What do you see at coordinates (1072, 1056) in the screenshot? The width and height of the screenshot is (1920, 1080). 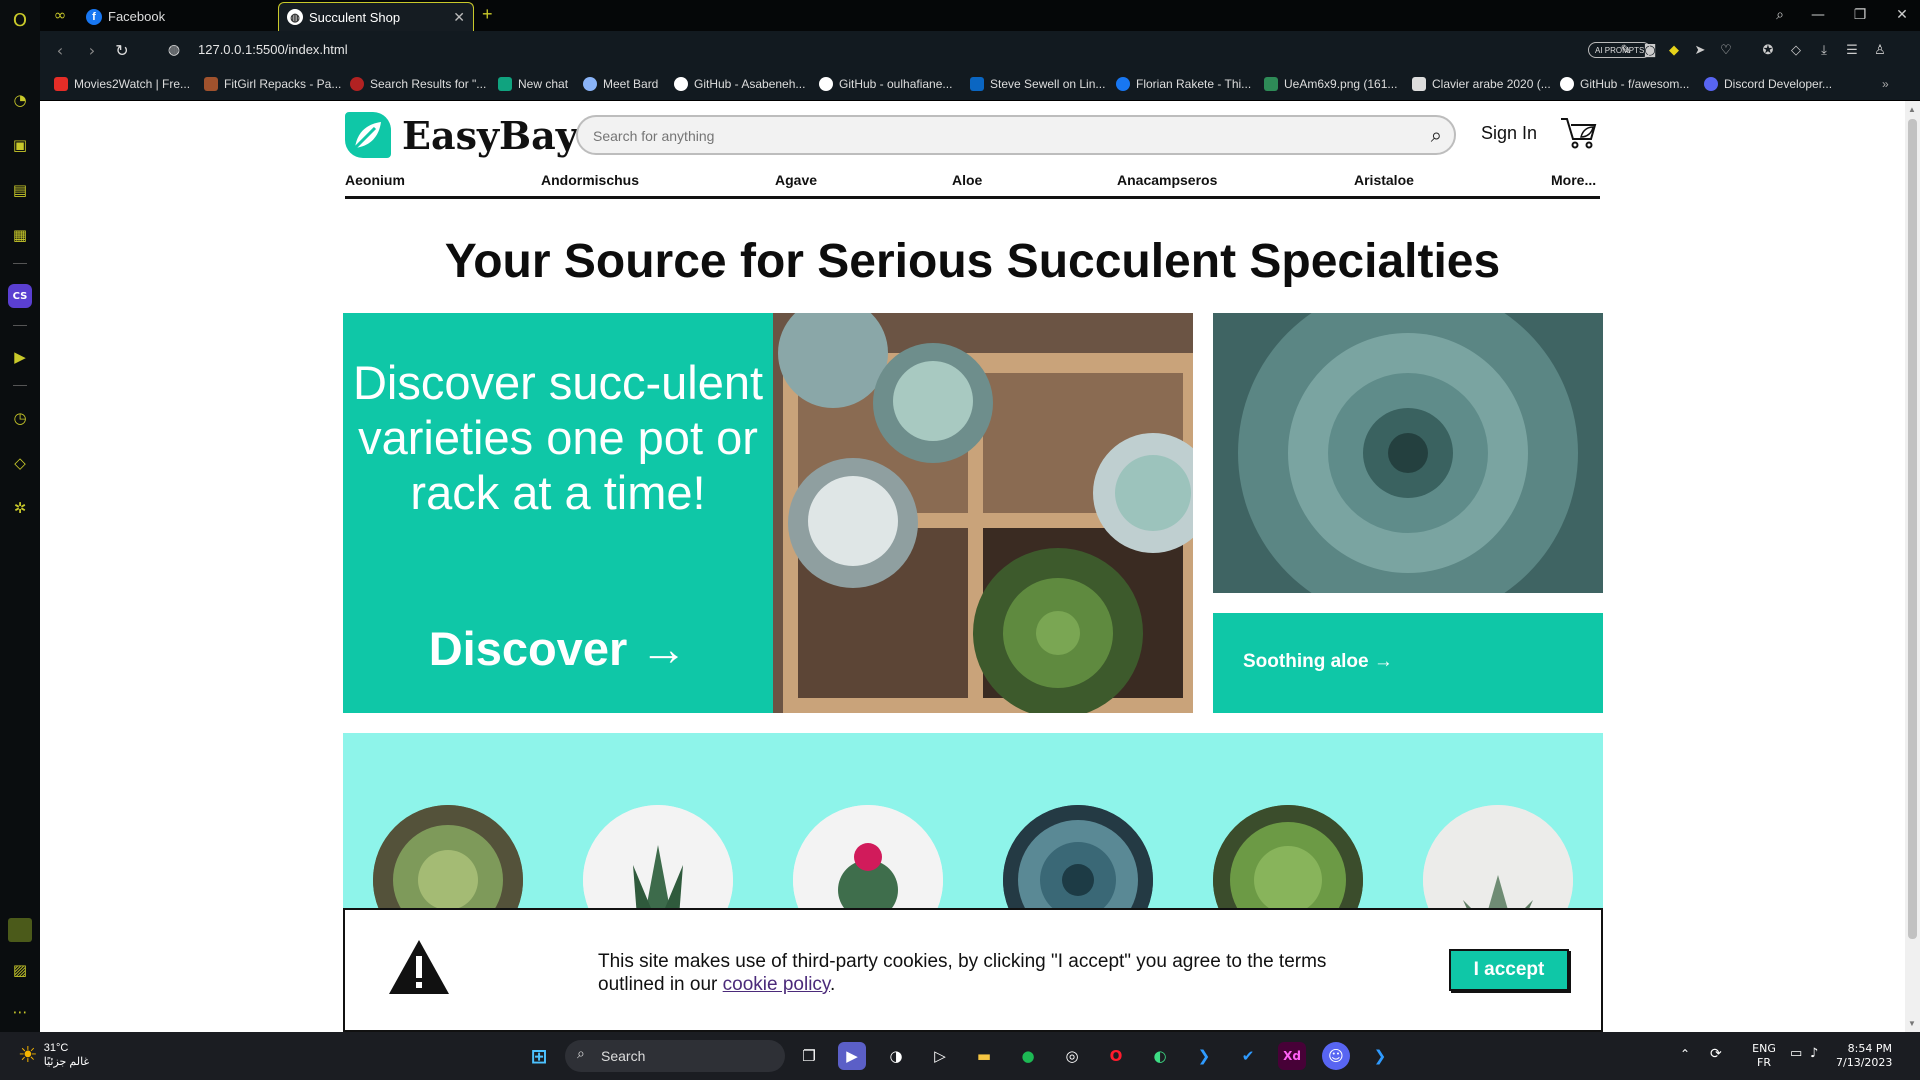 I see `obs-icon: ◎` at bounding box center [1072, 1056].